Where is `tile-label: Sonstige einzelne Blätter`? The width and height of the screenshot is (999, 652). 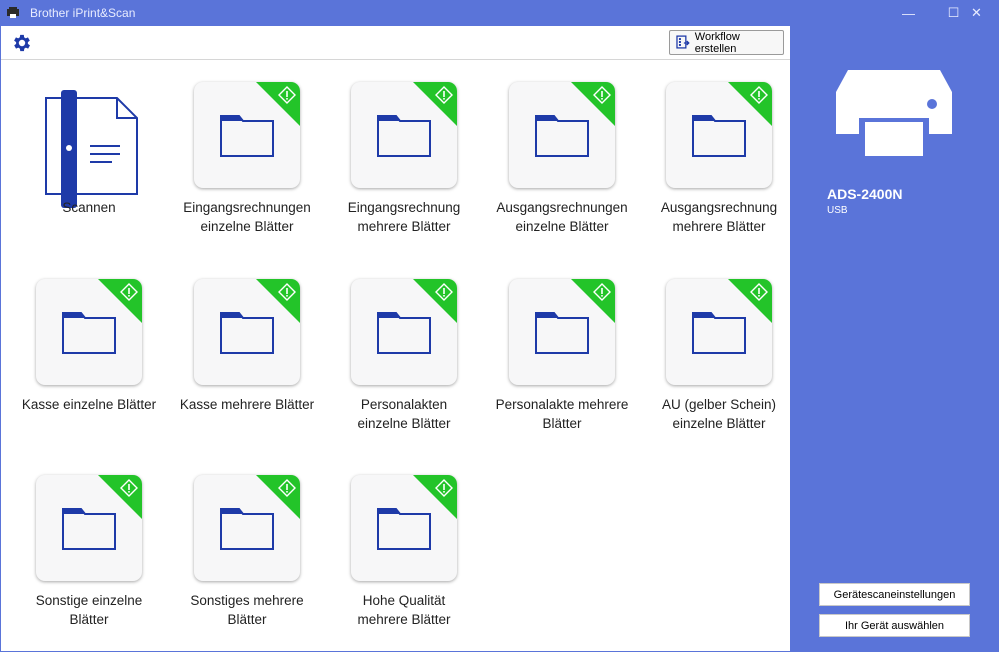
tile-label: Sonstige einzelne Blätter is located at coordinates (89, 610).